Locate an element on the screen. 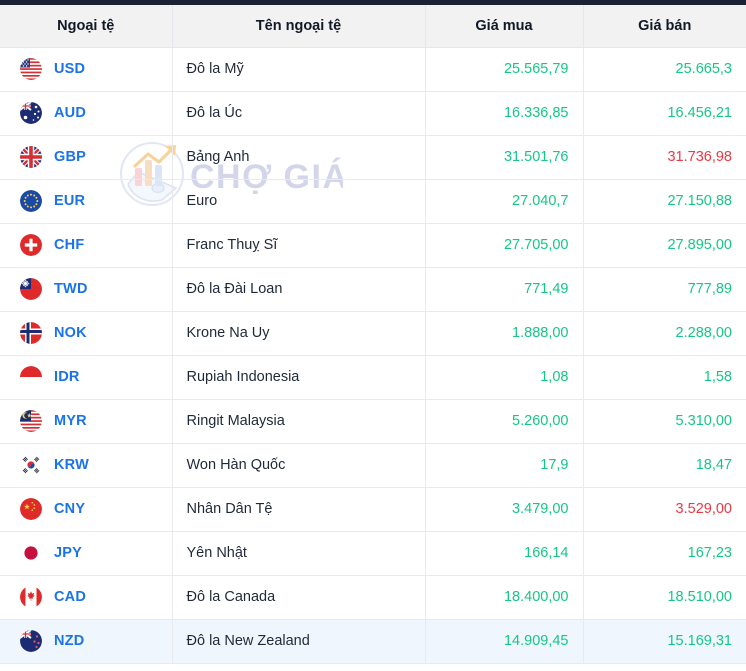 The width and height of the screenshot is (746, 671). currency-name-cell: Ringit Malaysia is located at coordinates (298, 421).